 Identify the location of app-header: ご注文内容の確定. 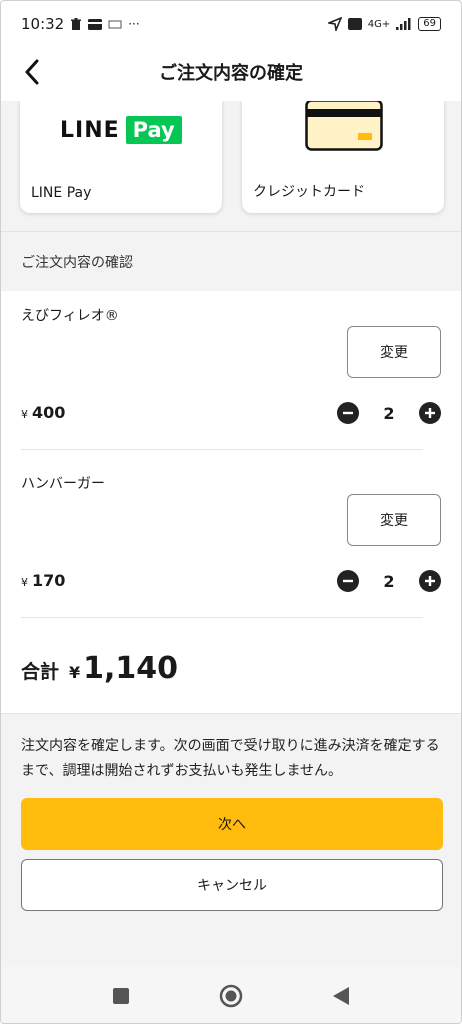
(231, 72).